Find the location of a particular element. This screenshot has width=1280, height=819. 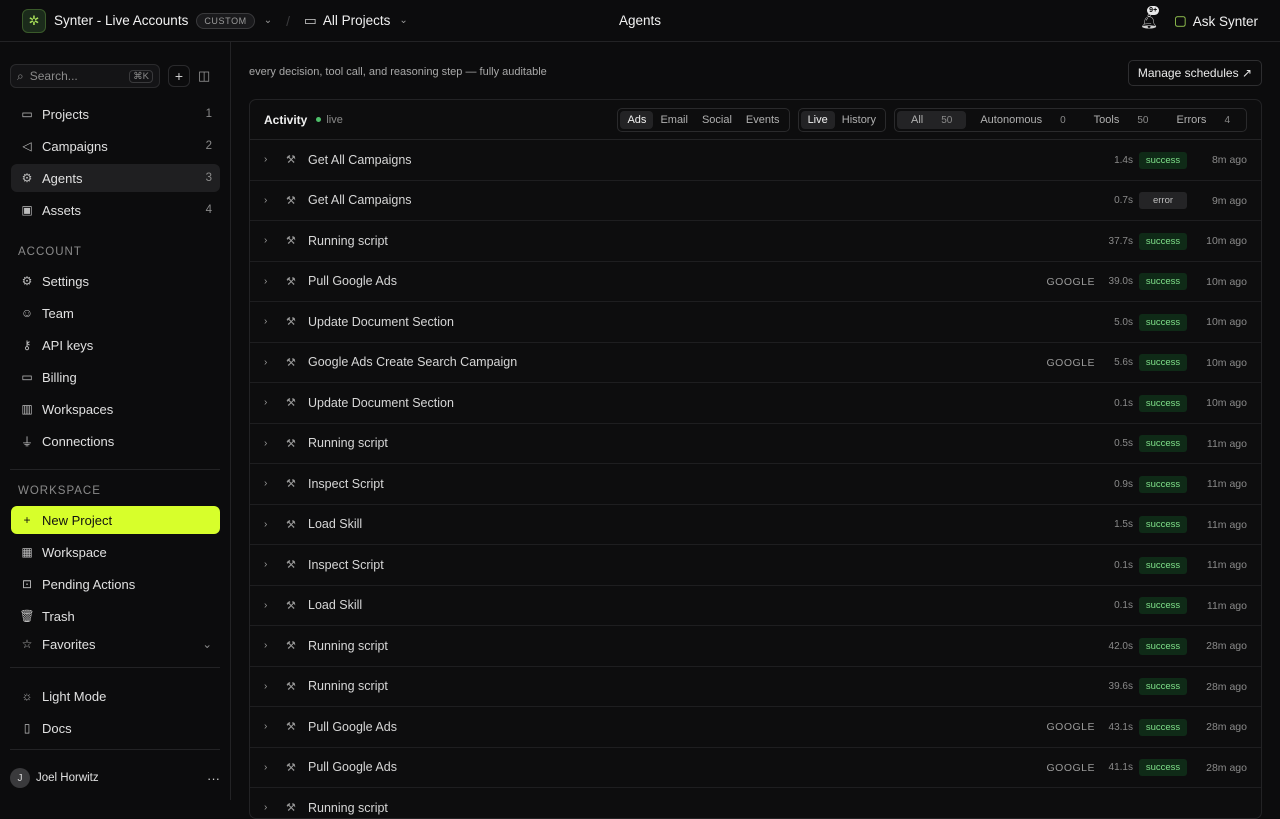

inbox-icon: ⊡ is located at coordinates (27, 584).